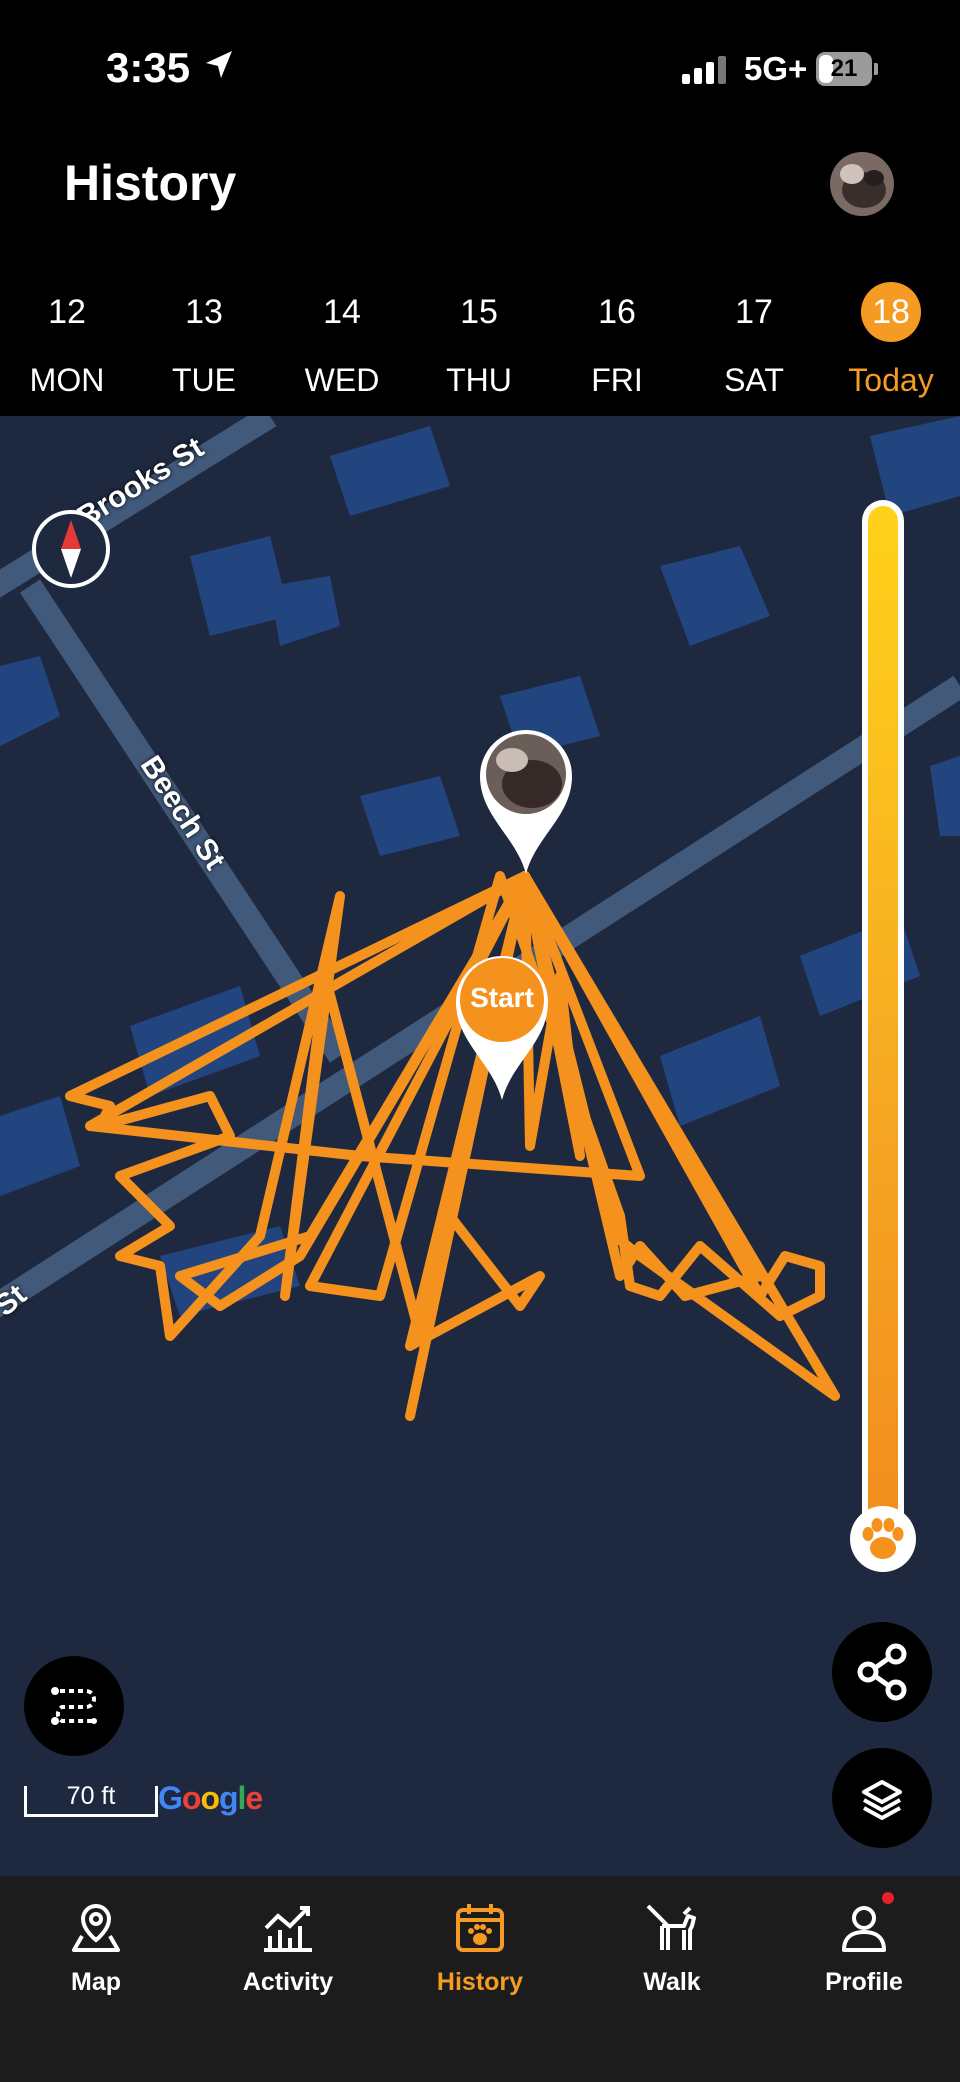 Image resolution: width=960 pixels, height=2082 pixels. I want to click on day-12: 12 MON, so click(67, 340).